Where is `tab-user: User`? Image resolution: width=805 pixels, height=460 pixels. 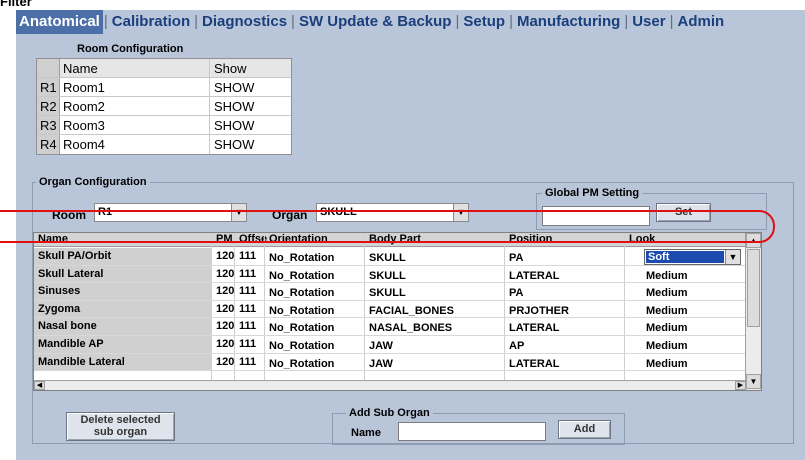
tab-user: User is located at coordinates (648, 22).